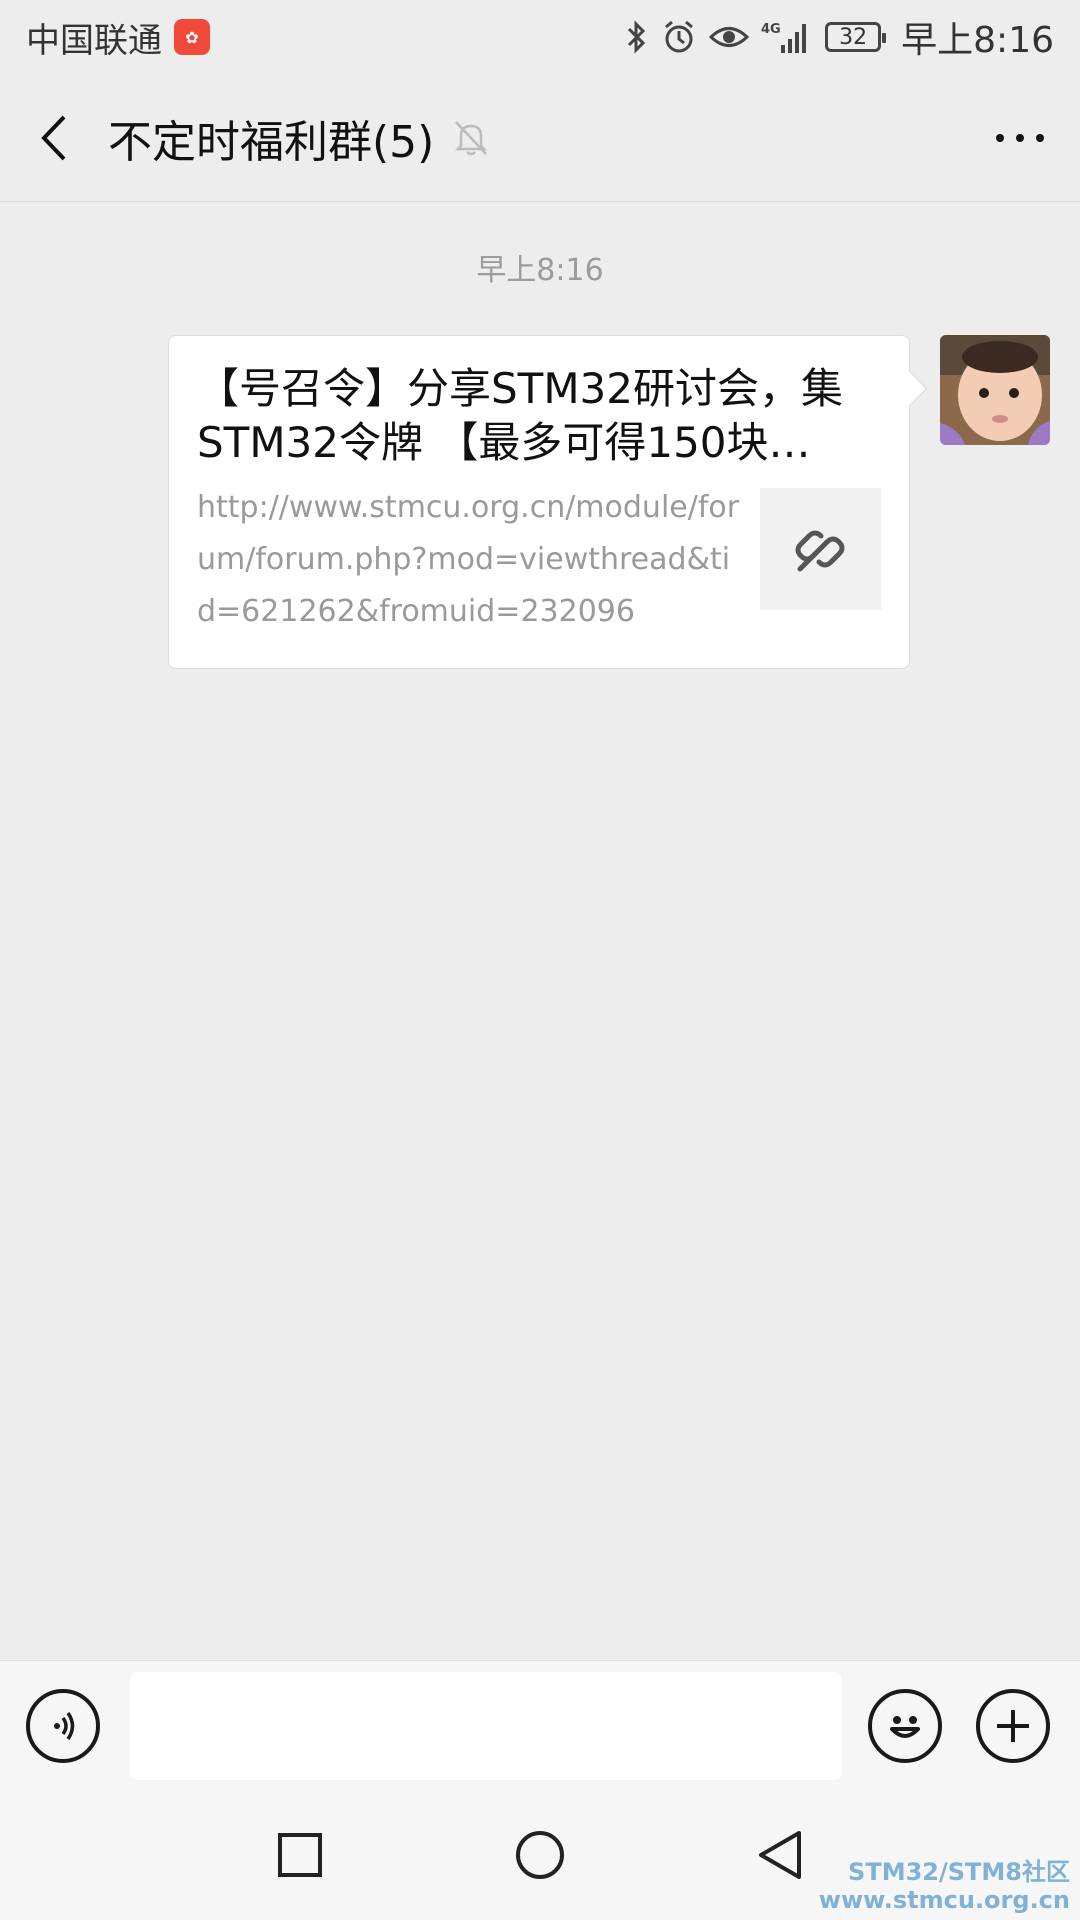 The height and width of the screenshot is (1920, 1080). What do you see at coordinates (192, 37) in the screenshot?
I see `app-notification-icon: ✿` at bounding box center [192, 37].